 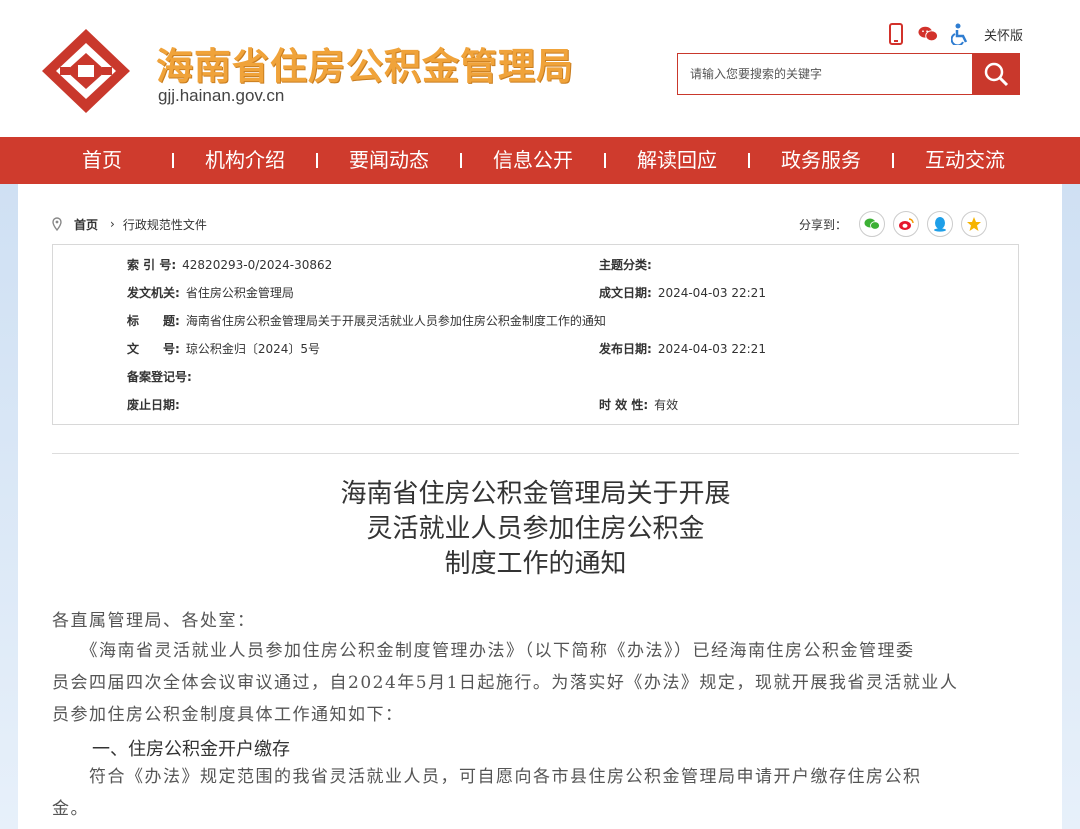 What do you see at coordinates (165, 224) in the screenshot?
I see `breadcrumb-current: 行政规范性文件` at bounding box center [165, 224].